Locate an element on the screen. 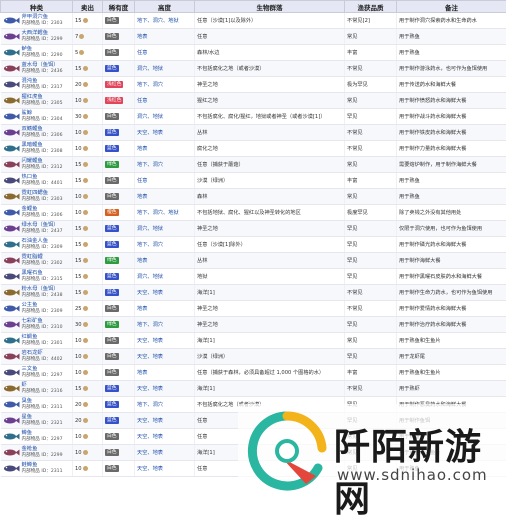 The width and height of the screenshot is (506, 522). biome-value: 猩红之地 is located at coordinates (207, 101).